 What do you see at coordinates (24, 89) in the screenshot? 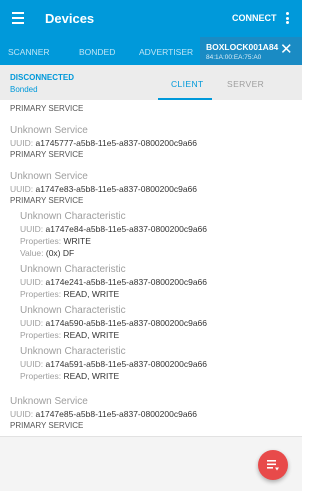
I see `bond-status: Bonded` at bounding box center [24, 89].